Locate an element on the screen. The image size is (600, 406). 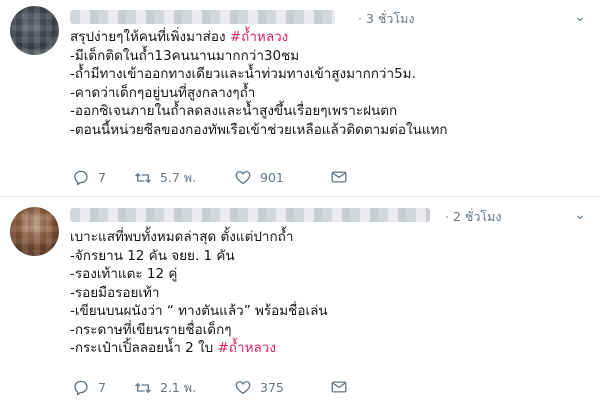
retweet-count: 2.1 พ. is located at coordinates (178, 387).